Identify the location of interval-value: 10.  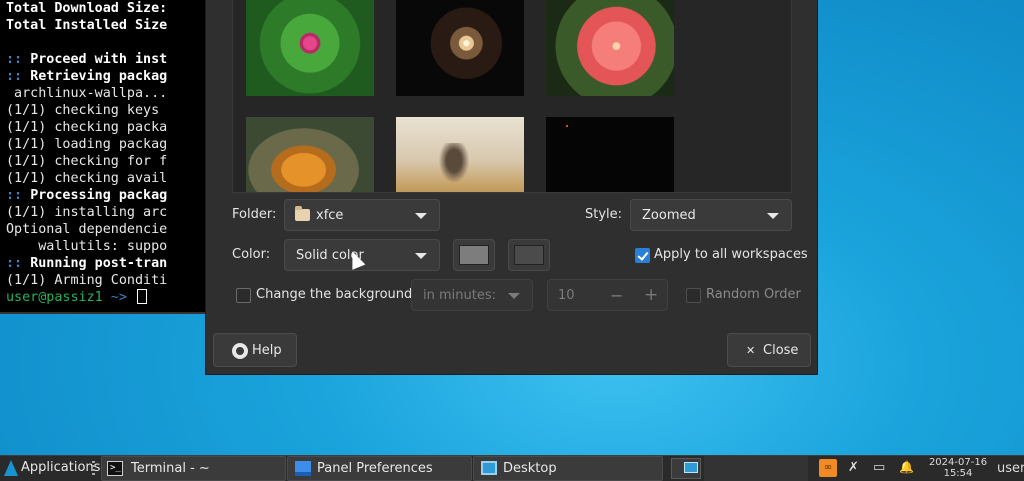
(566, 295).